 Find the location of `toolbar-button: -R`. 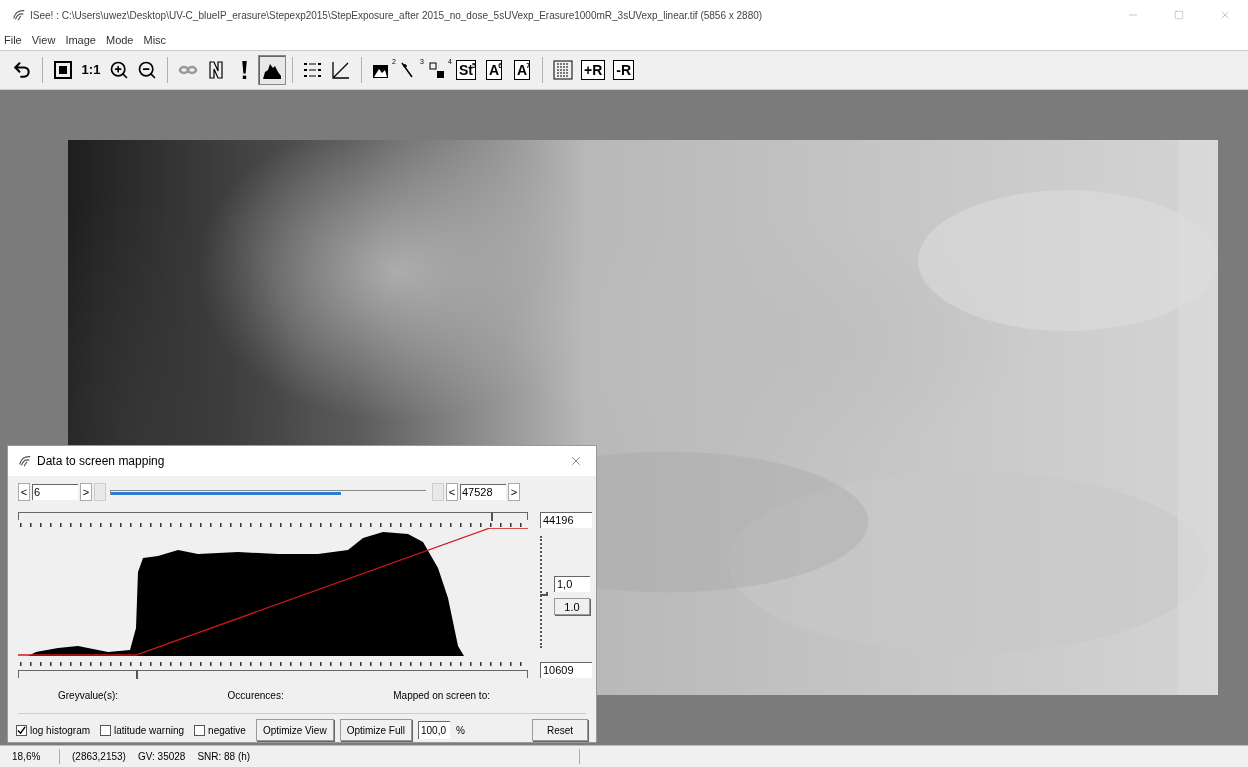

toolbar-button: -R is located at coordinates (624, 70).